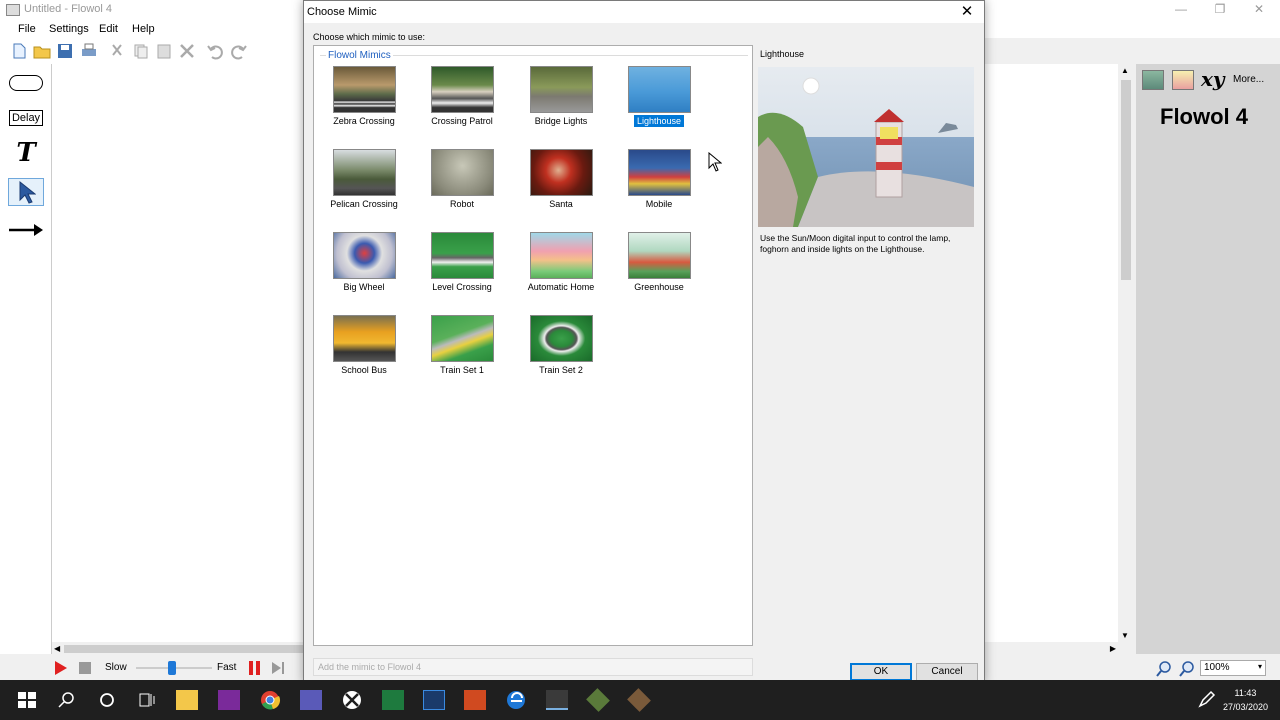 The image size is (1280, 720). I want to click on mimic-panel: xy More... Flowol 4, so click(1208, 359).